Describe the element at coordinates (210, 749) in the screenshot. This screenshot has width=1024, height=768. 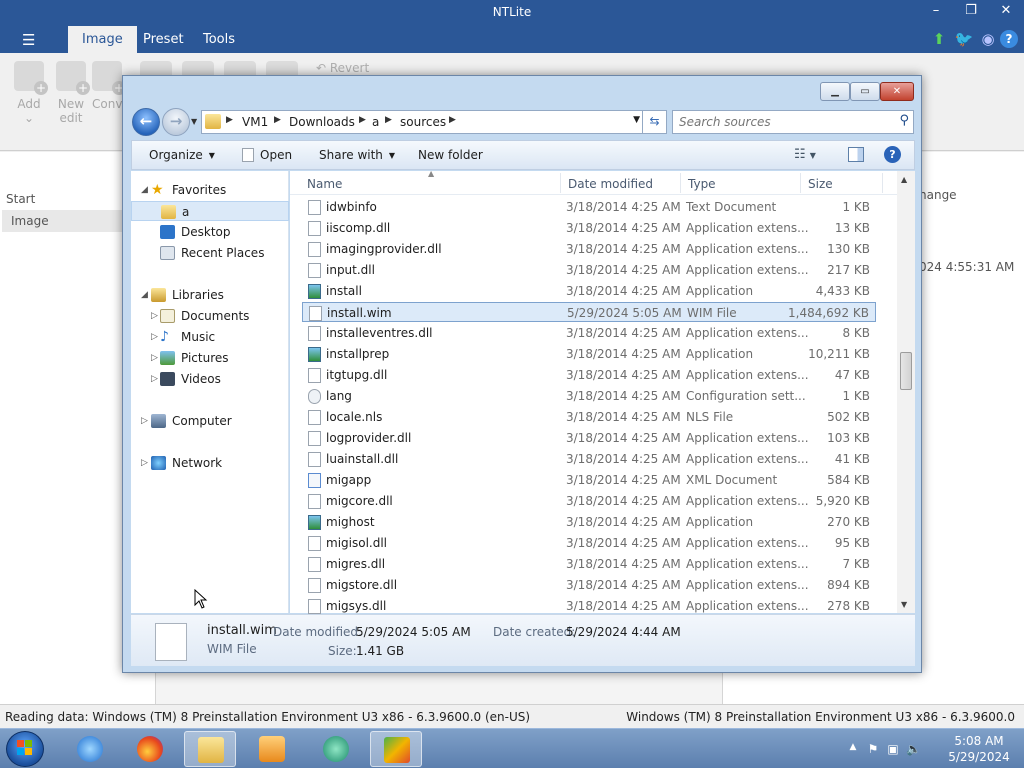
I see `taskbar-explorer` at that location.